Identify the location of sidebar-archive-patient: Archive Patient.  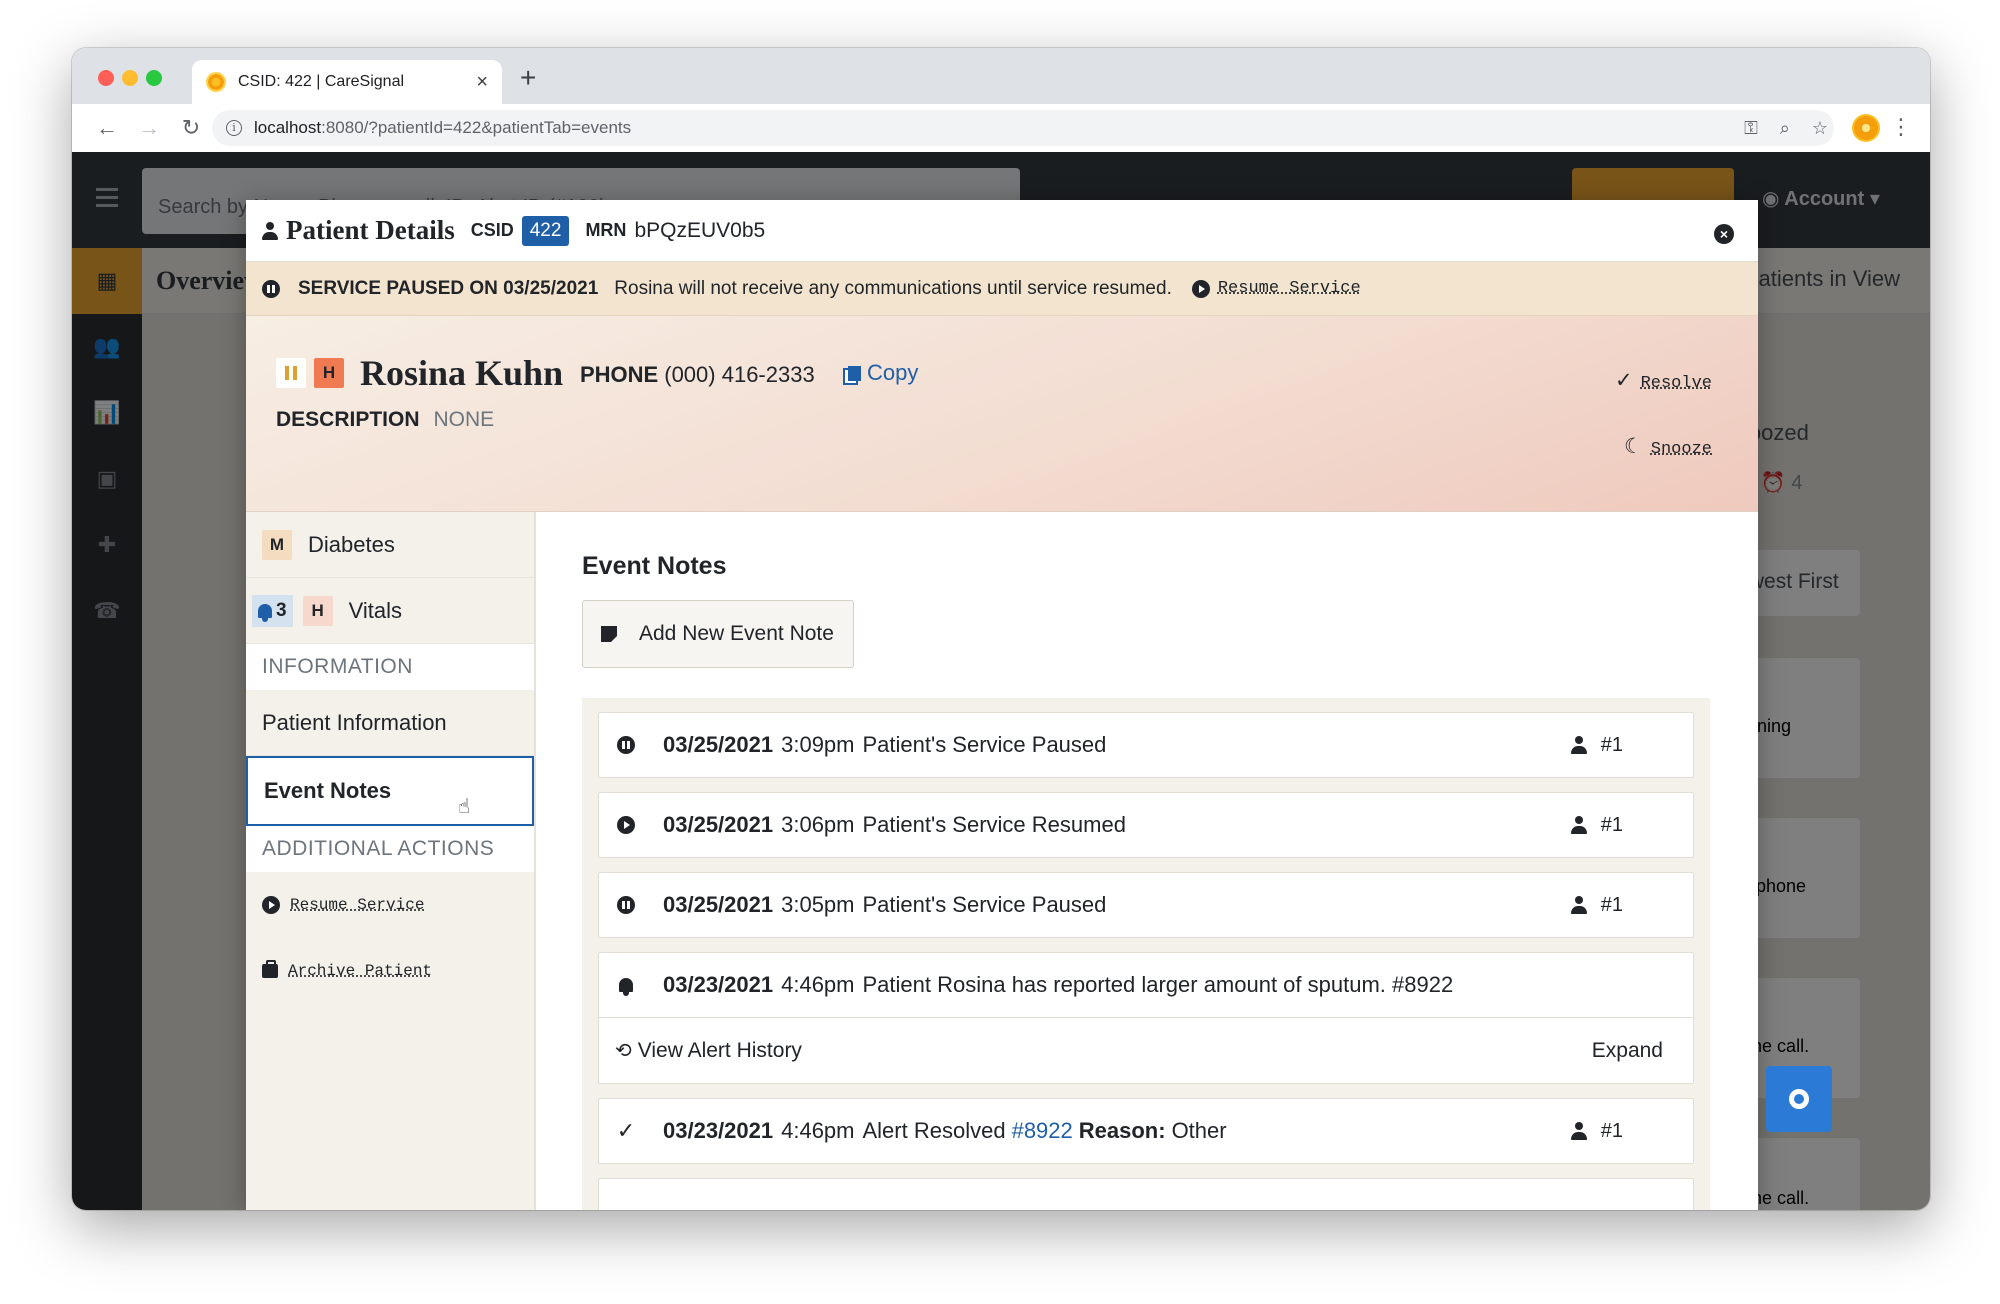
(390, 971).